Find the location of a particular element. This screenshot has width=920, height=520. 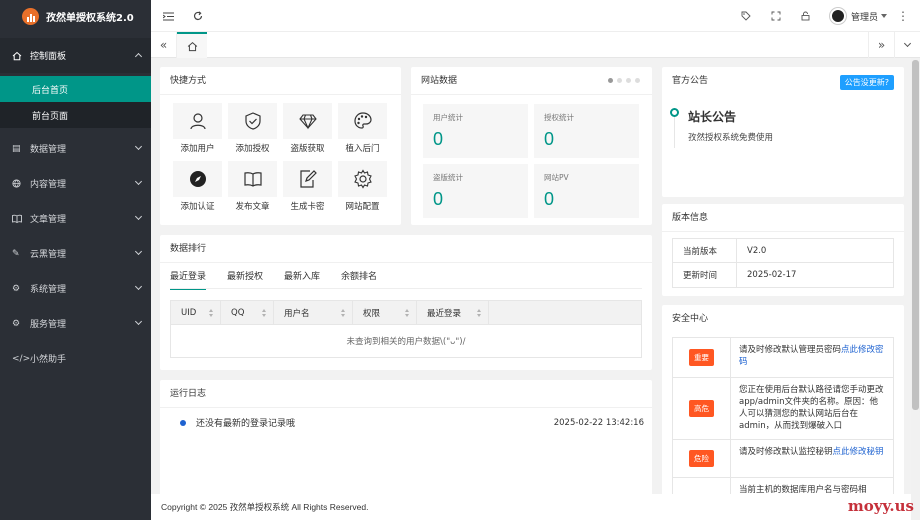

table-row: 当前版本 V2.0 is located at coordinates (783, 251).